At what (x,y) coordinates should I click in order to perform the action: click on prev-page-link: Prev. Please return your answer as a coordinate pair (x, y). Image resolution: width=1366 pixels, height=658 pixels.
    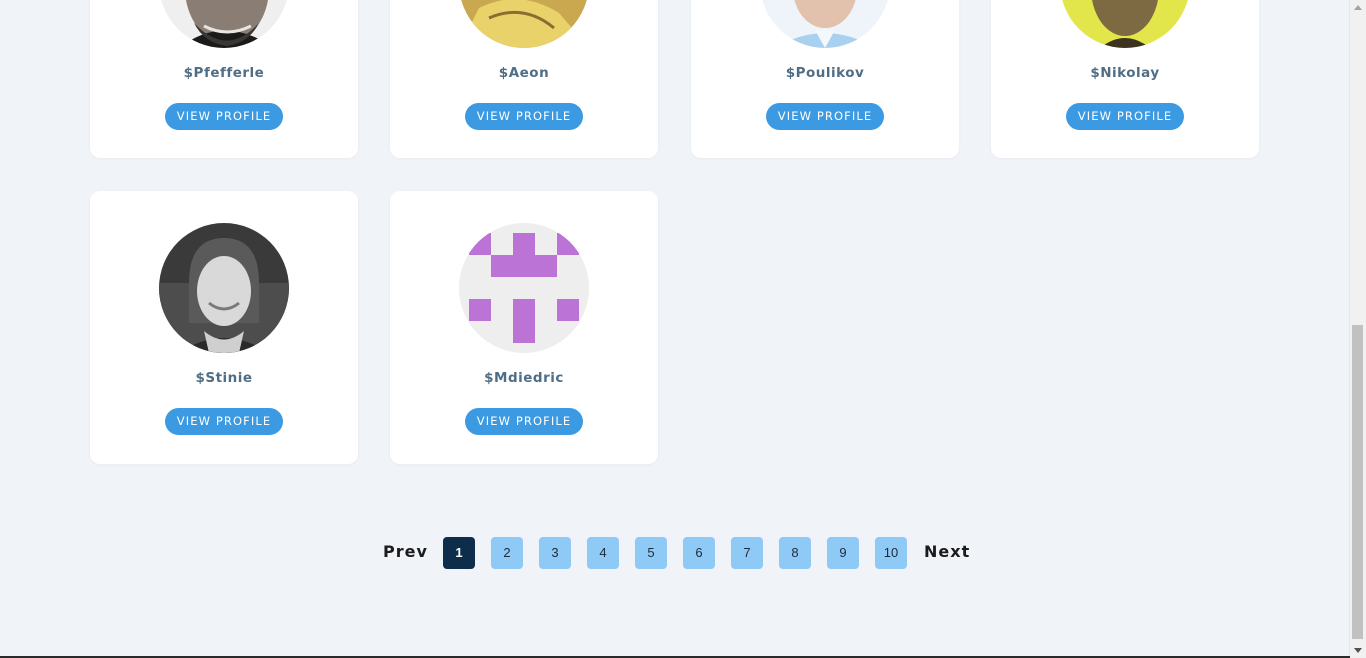
    Looking at the image, I should click on (405, 551).